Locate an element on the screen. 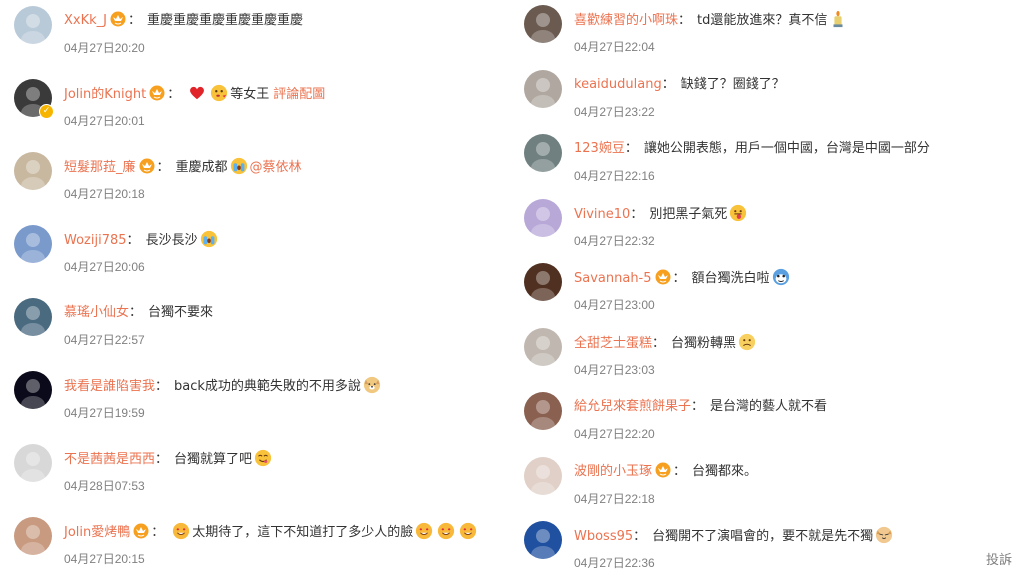 This screenshot has width=1024, height=576. comment-item: 短髮那菈_廉 ： 重慶成都 @蔡依林 04月27日20:18 is located at coordinates (257, 177).